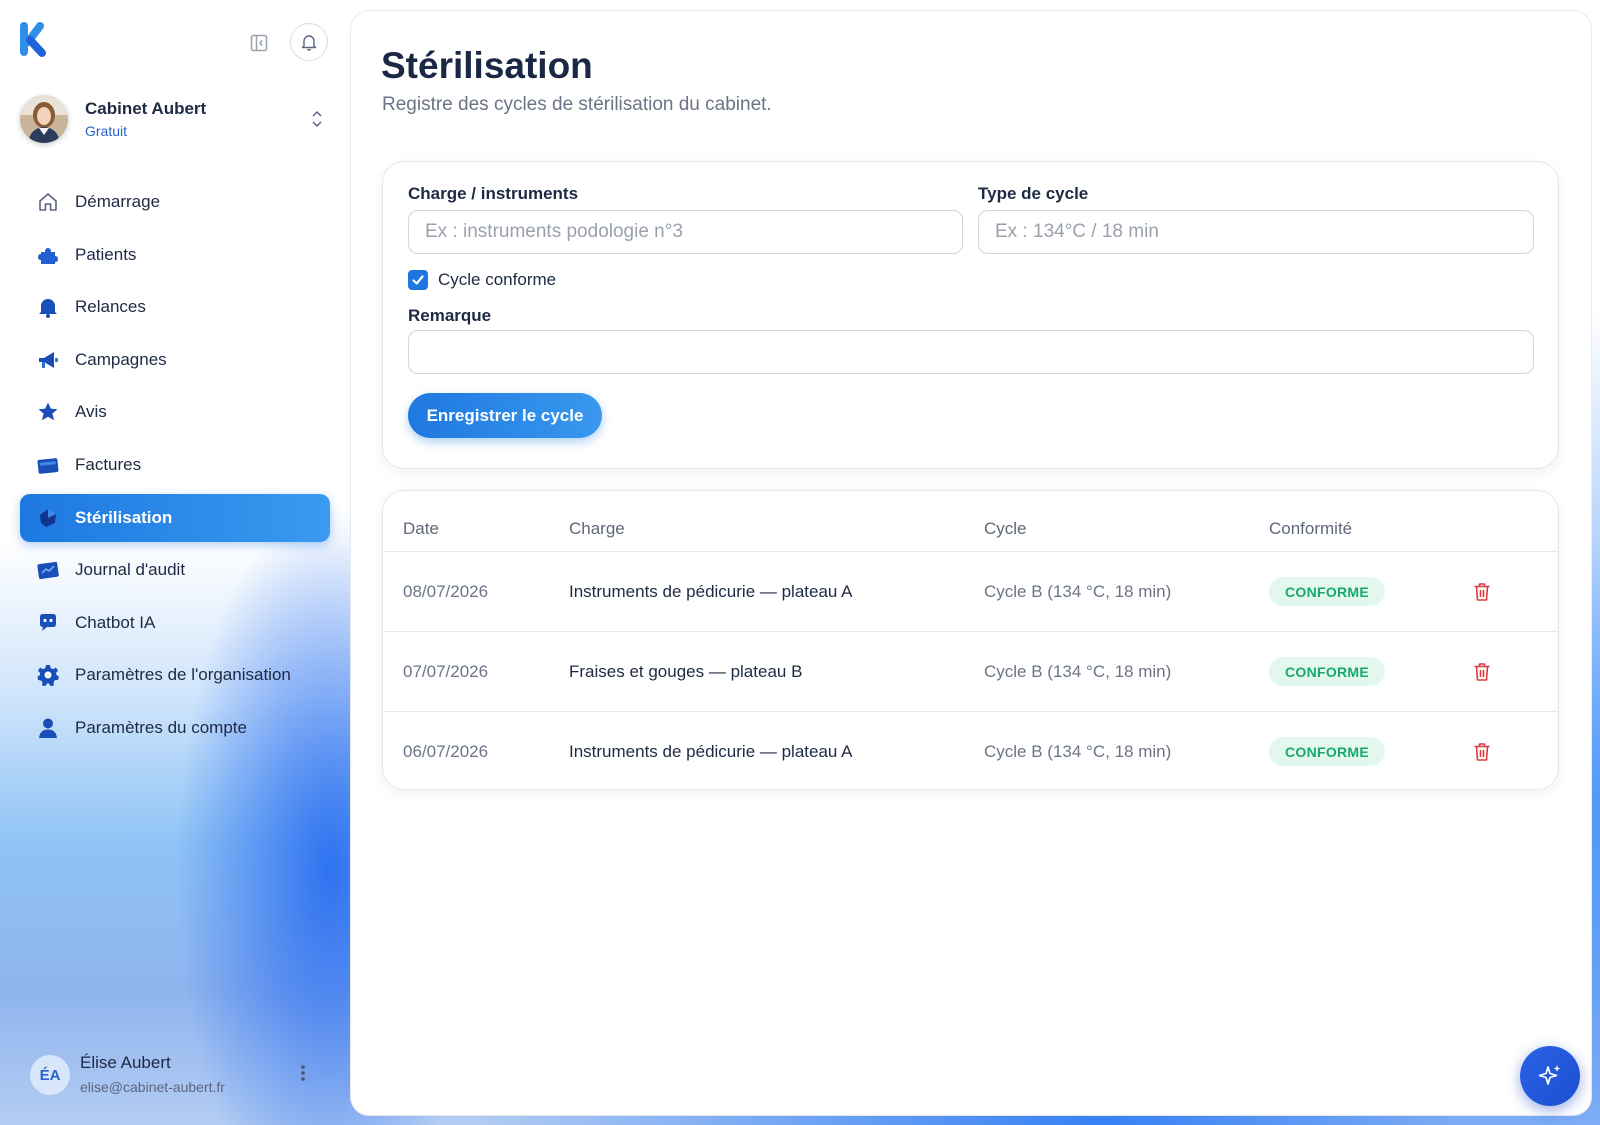  What do you see at coordinates (1256, 232) in the screenshot?
I see `cycle-type-input` at bounding box center [1256, 232].